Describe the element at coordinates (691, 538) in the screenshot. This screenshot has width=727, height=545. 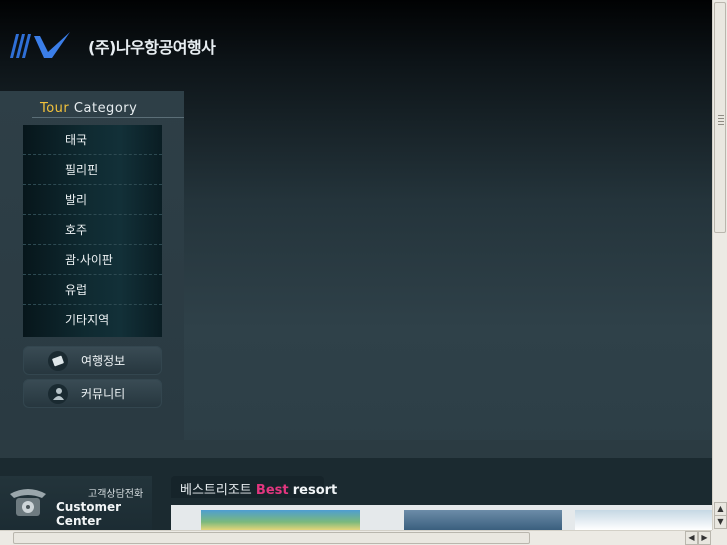
I see `scroll-left-button: ◀` at that location.